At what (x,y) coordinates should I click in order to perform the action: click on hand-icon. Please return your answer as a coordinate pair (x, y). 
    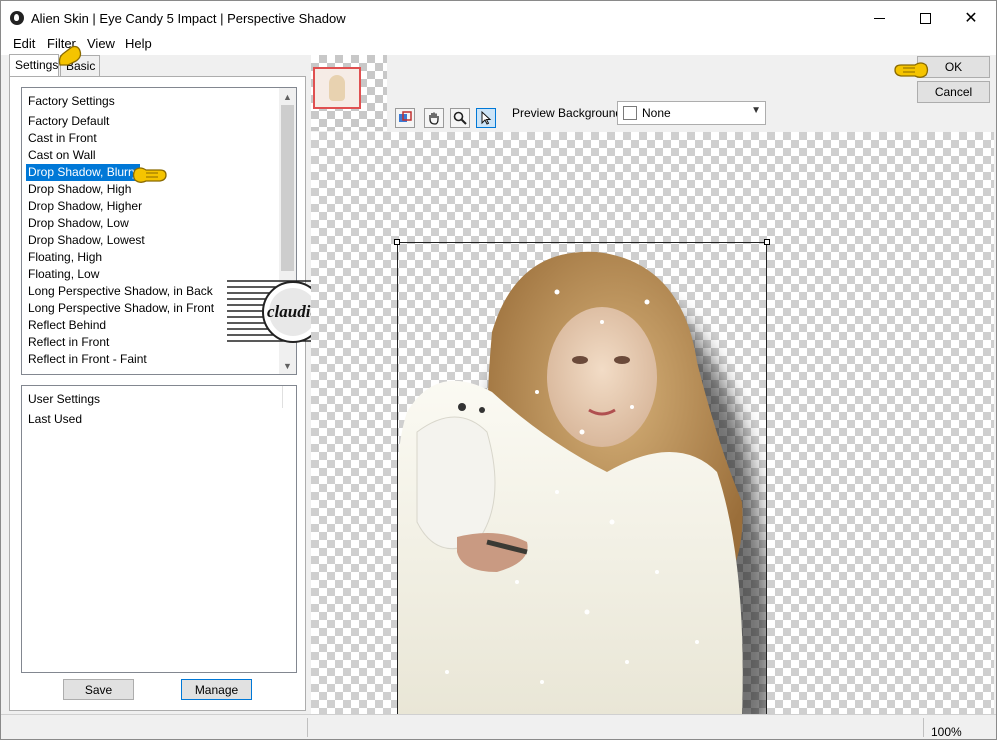
    Looking at the image, I should click on (434, 118).